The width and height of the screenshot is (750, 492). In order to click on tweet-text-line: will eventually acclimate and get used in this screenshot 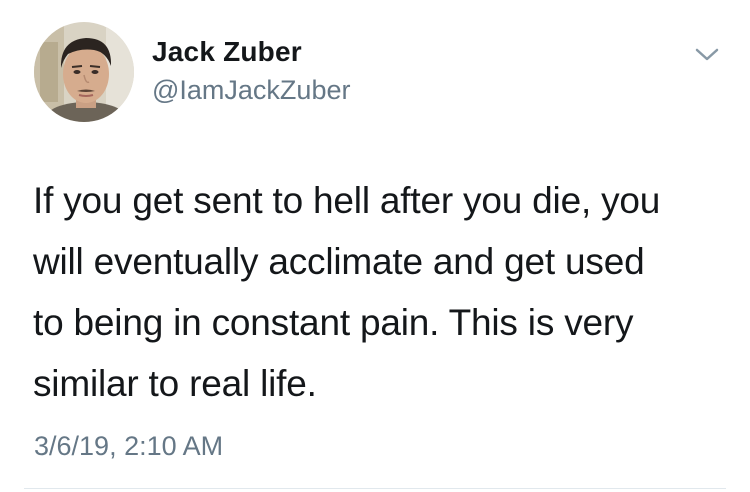, I will do `click(339, 261)`.